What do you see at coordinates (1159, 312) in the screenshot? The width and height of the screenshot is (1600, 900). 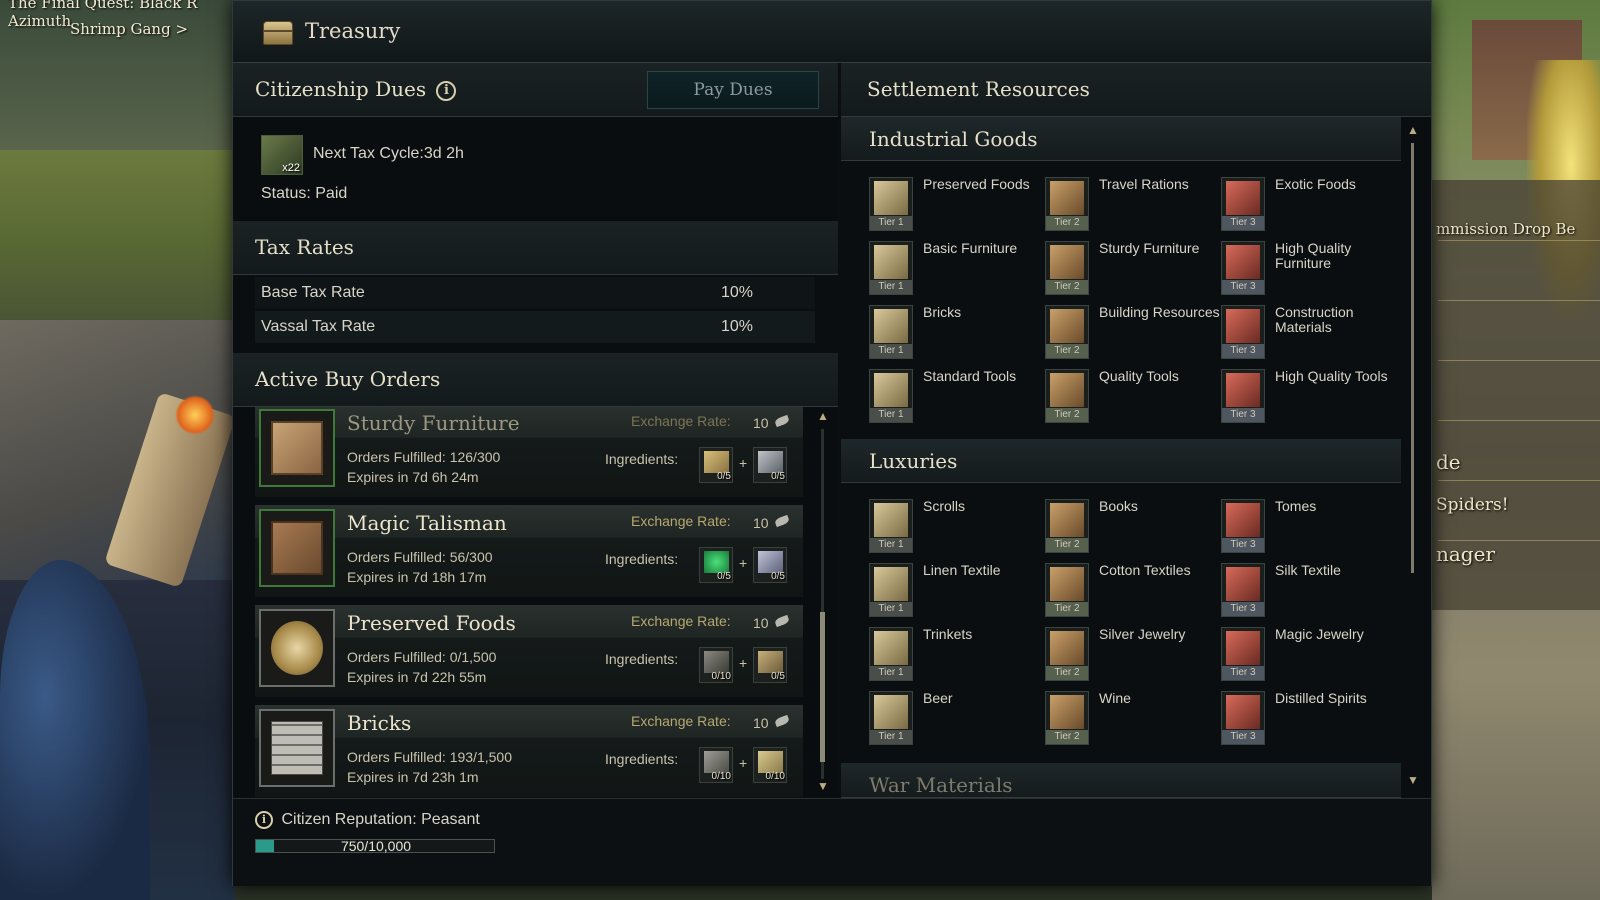 I see `resource-label: Building Resources` at bounding box center [1159, 312].